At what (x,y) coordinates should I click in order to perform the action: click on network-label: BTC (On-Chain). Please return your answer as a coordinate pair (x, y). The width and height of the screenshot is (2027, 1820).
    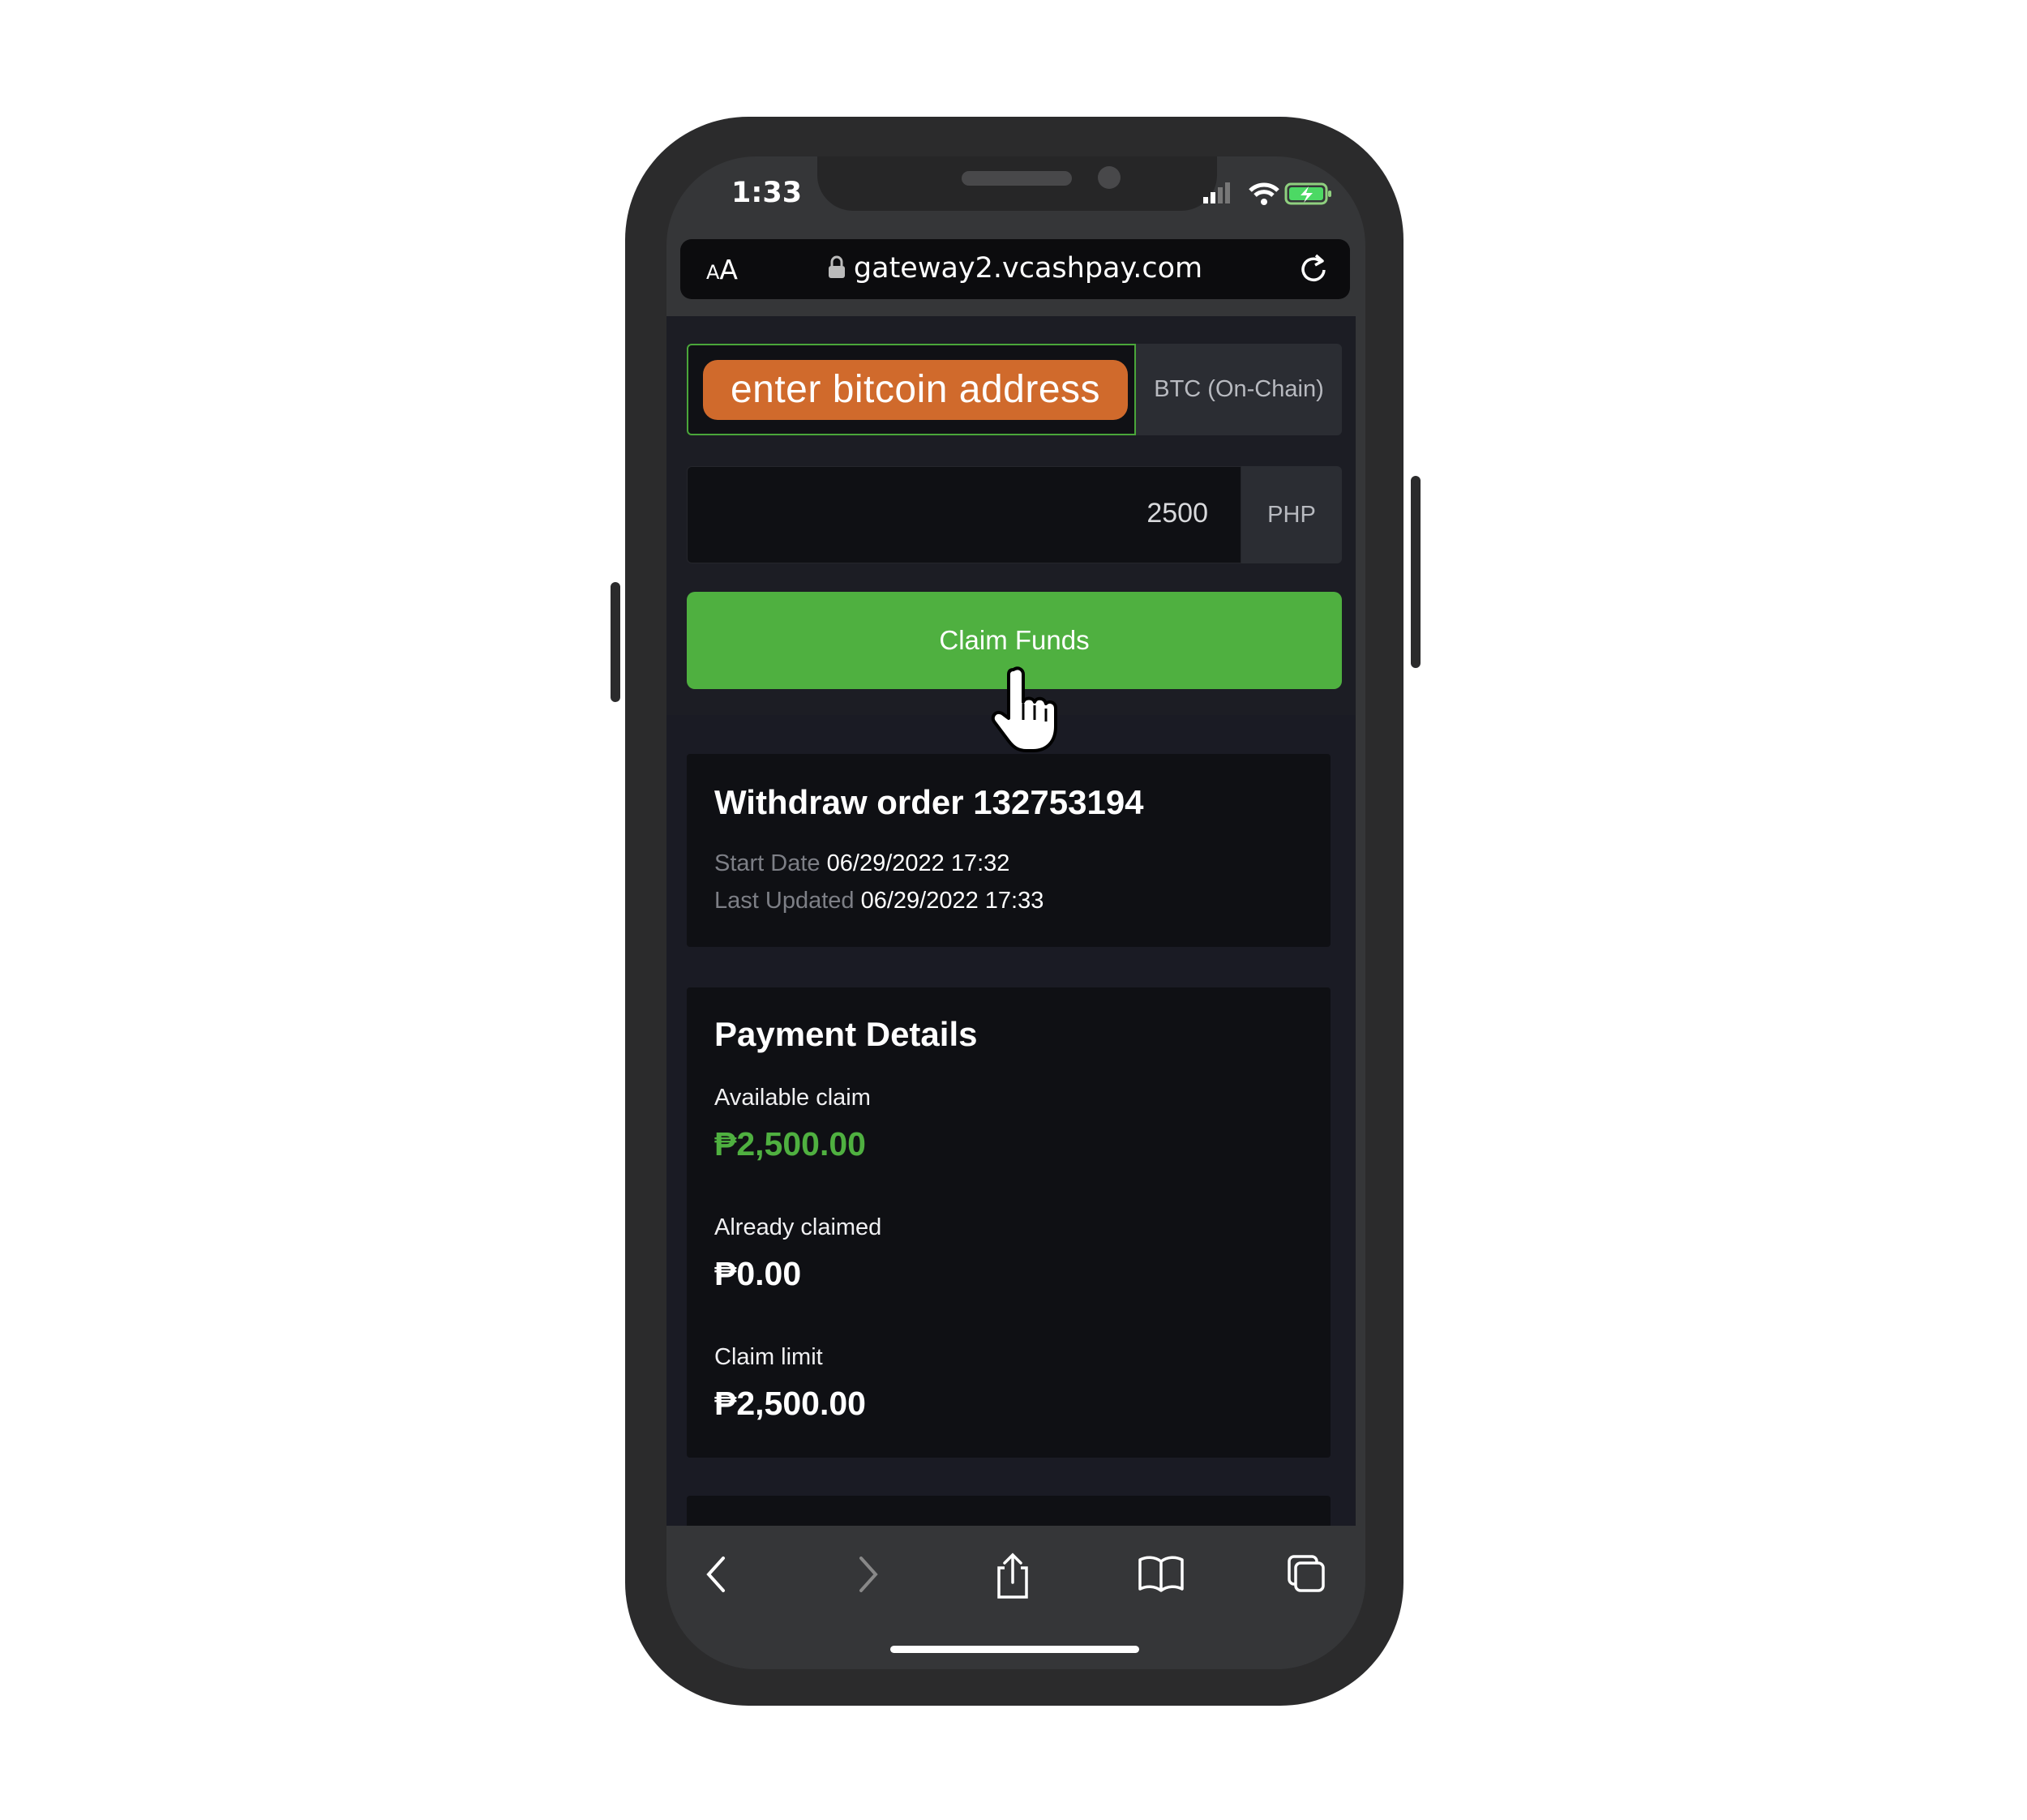
    Looking at the image, I should click on (1239, 390).